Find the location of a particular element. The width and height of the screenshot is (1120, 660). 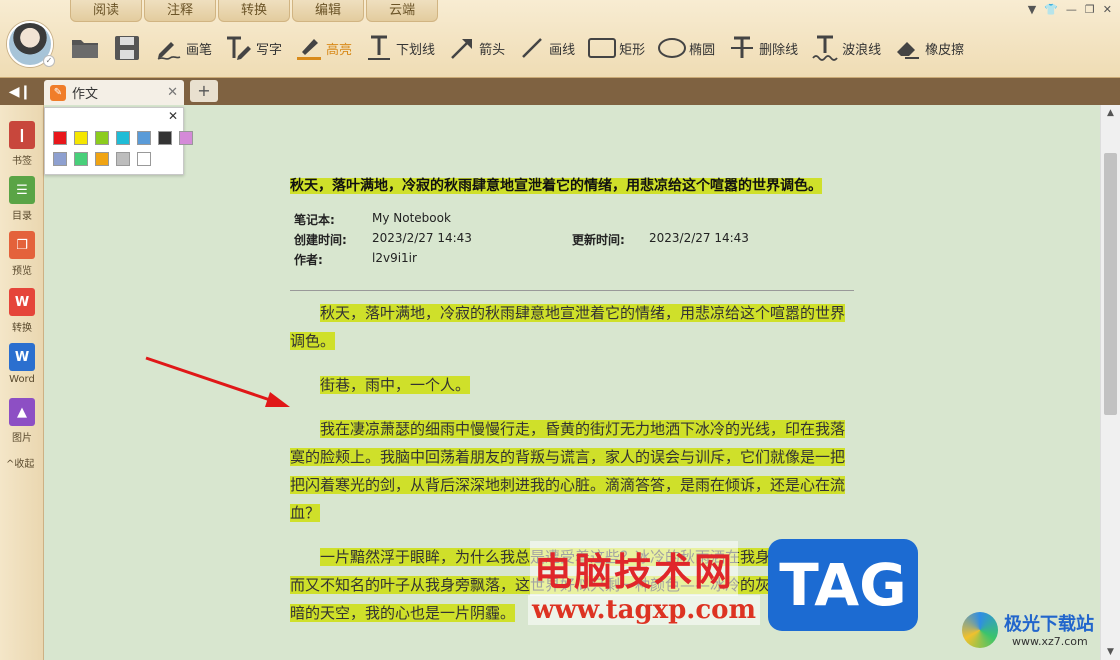

ellipse-tool-button: 椭圆 is located at coordinates (686, 48).